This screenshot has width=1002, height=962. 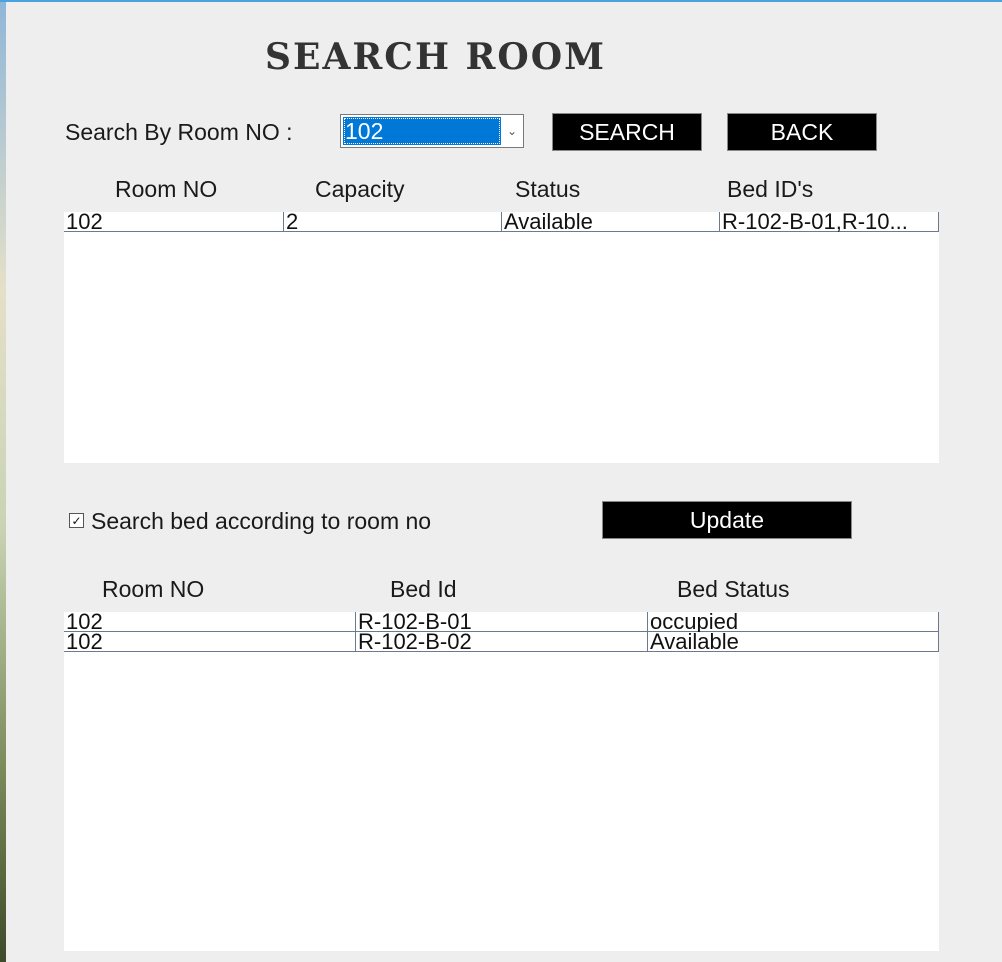 I want to click on status-cell: Available, so click(x=610, y=222).